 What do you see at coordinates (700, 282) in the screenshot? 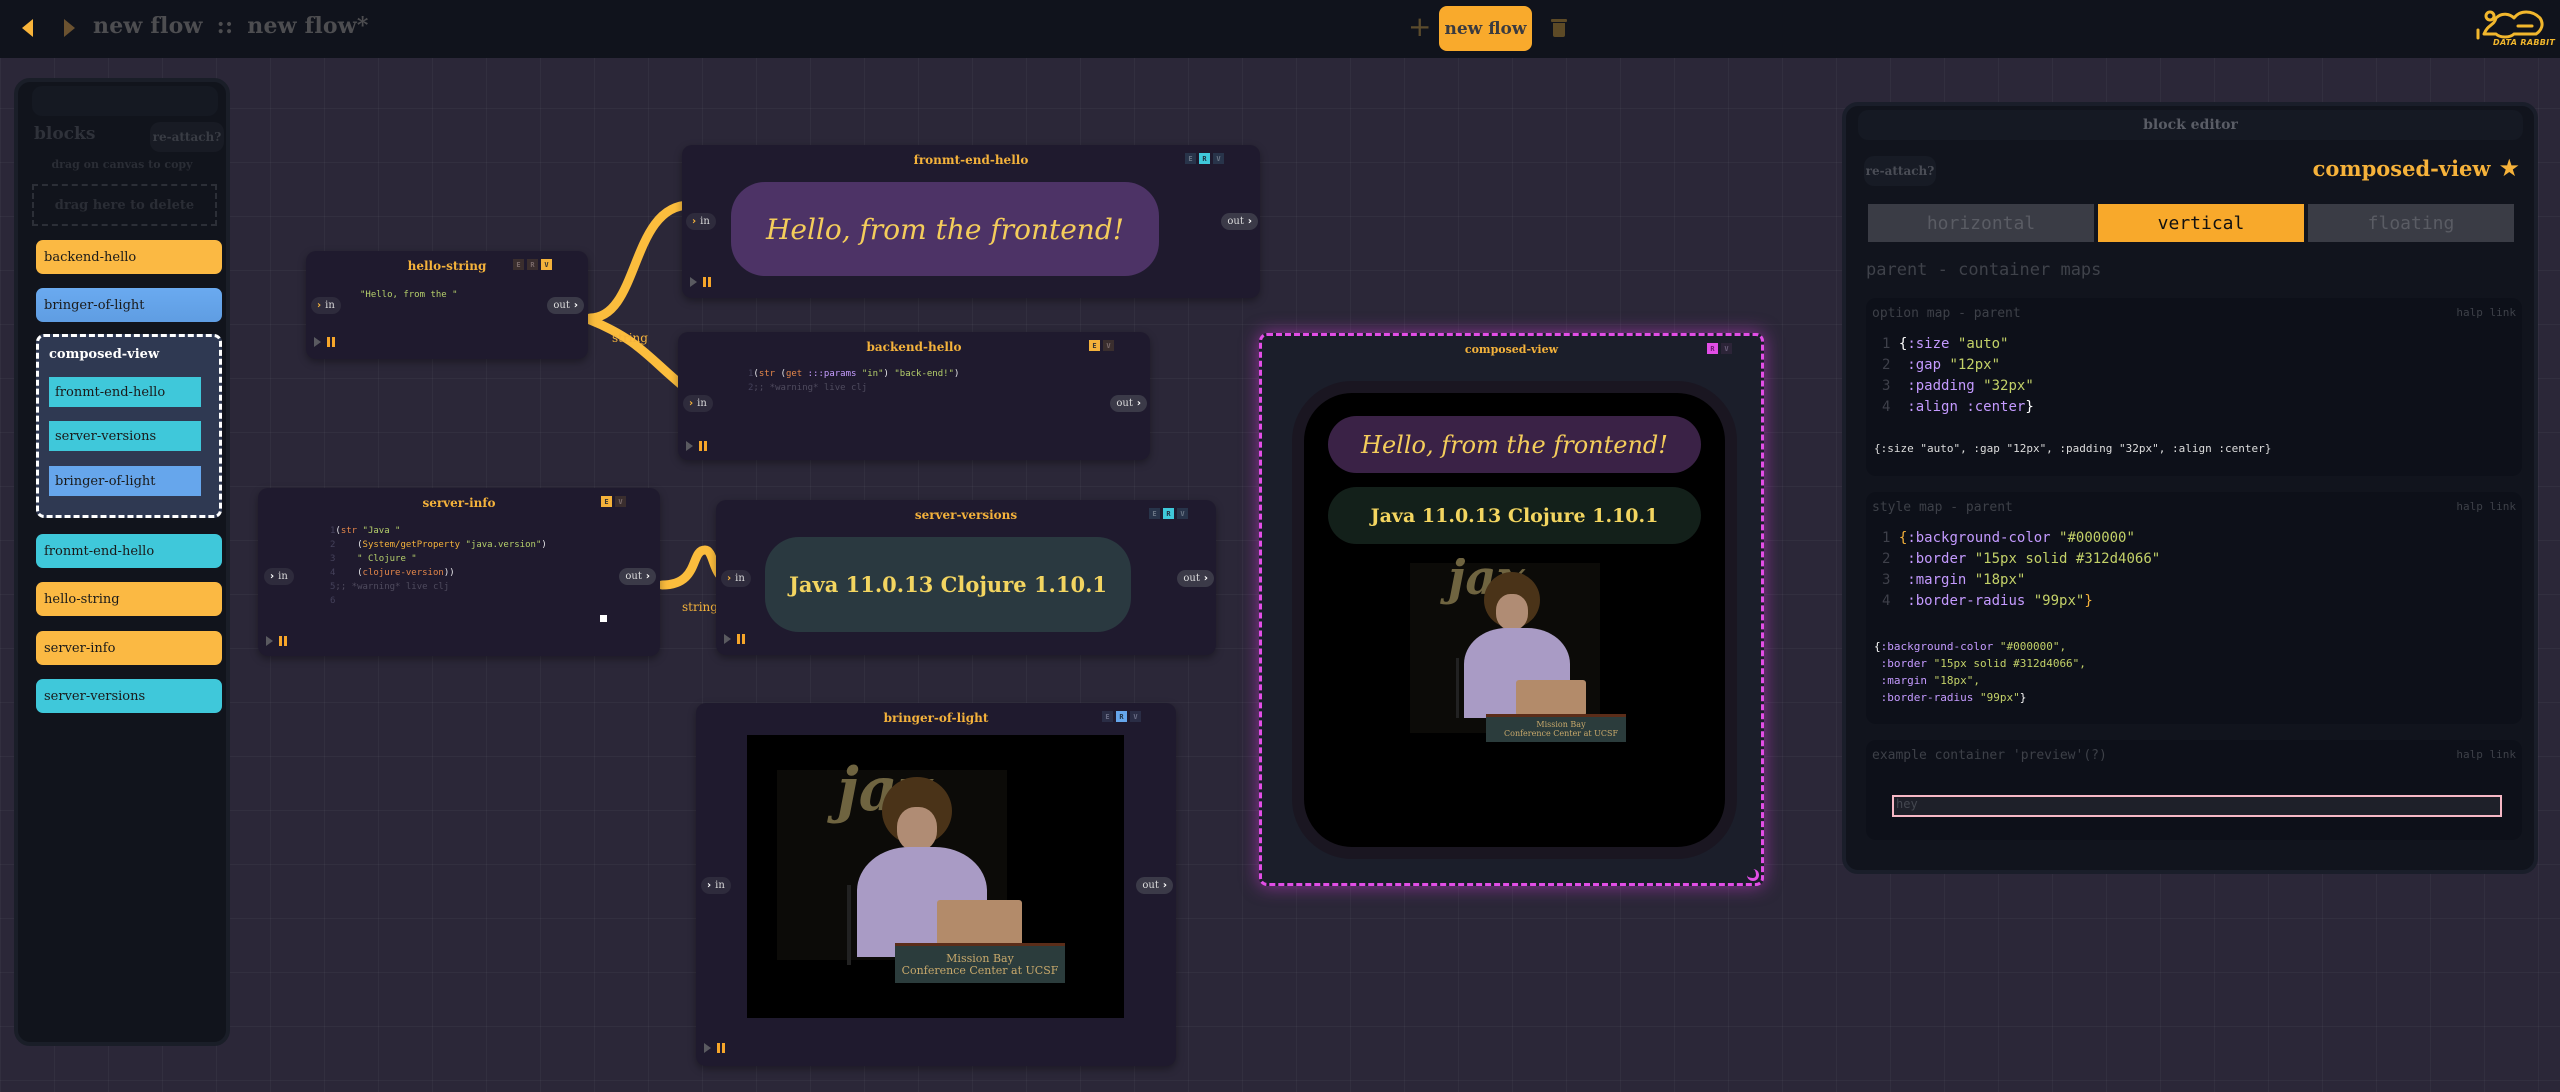
I see `block-controls` at bounding box center [700, 282].